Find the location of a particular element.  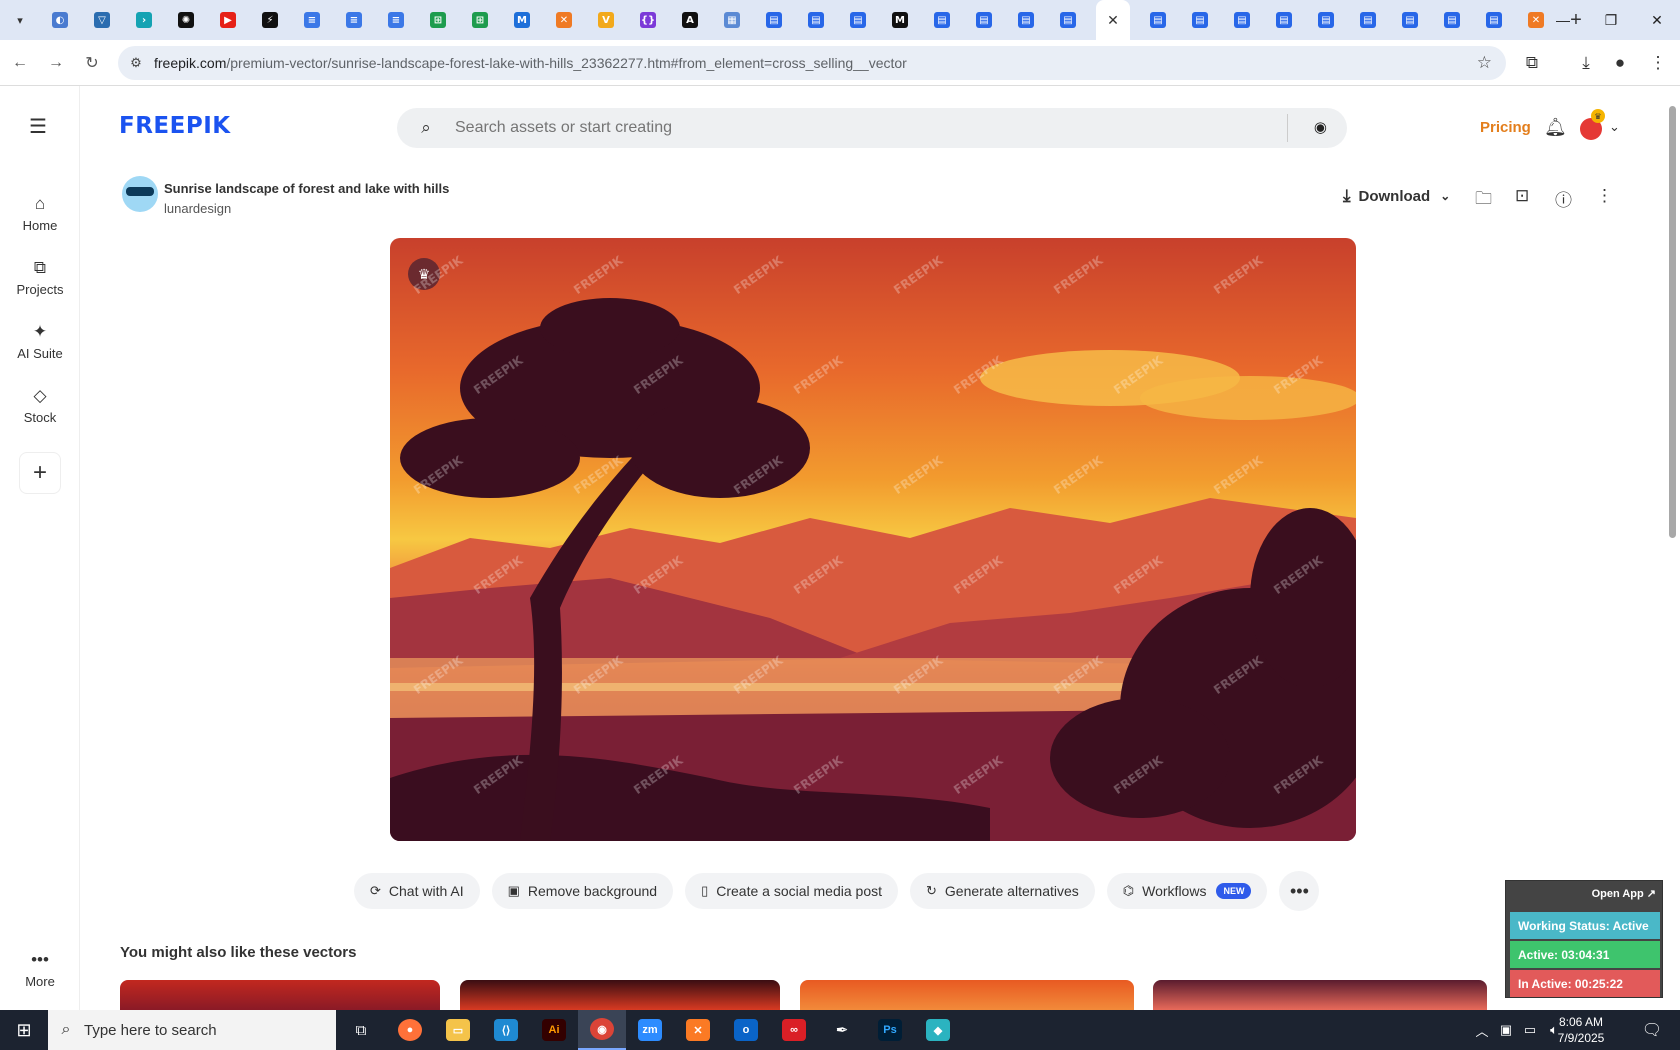

taskbar-search: ⌕ Type here to search is located at coordinates (192, 1030).